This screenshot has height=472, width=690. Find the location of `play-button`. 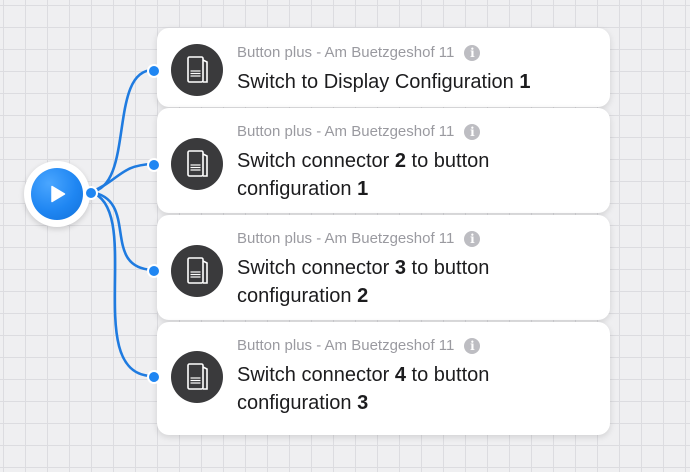

play-button is located at coordinates (57, 194).